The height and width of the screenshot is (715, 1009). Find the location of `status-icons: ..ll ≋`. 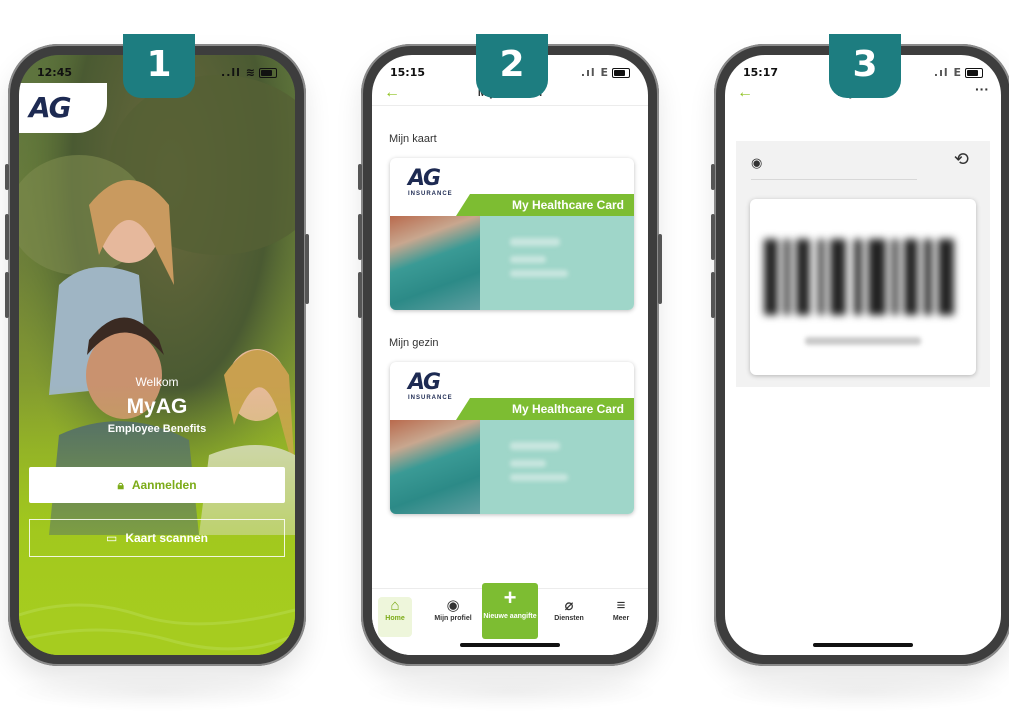

status-icons: ..ll ≋ is located at coordinates (249, 72).